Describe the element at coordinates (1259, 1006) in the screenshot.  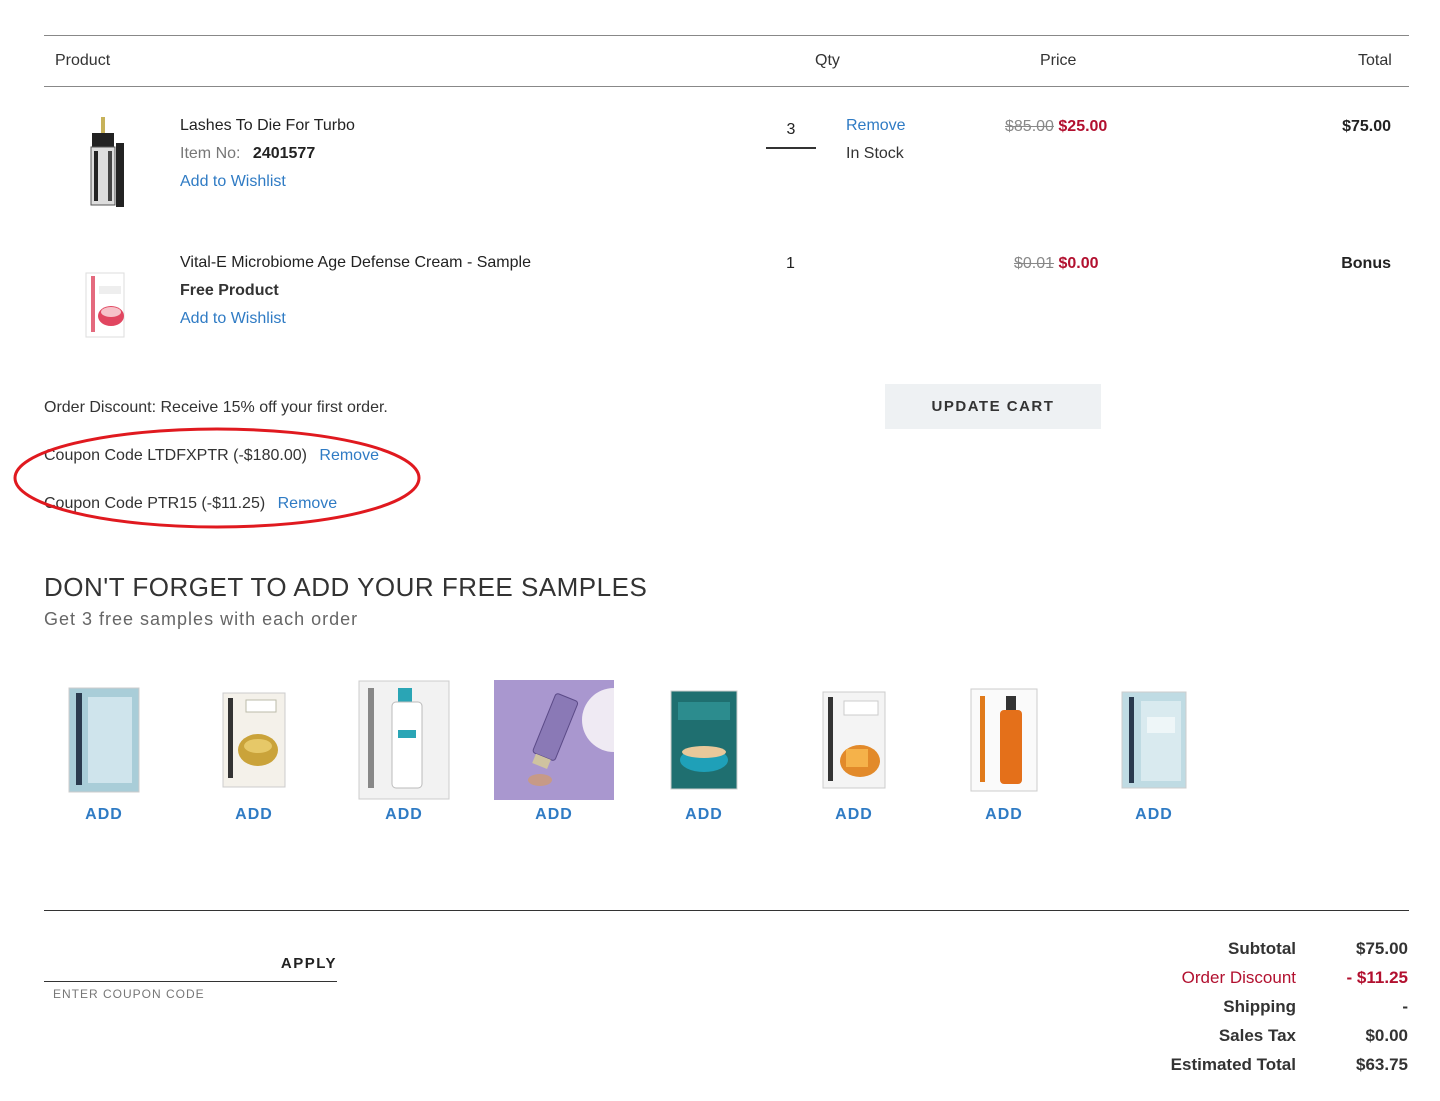
I see `shipping-label: Shipping` at that location.